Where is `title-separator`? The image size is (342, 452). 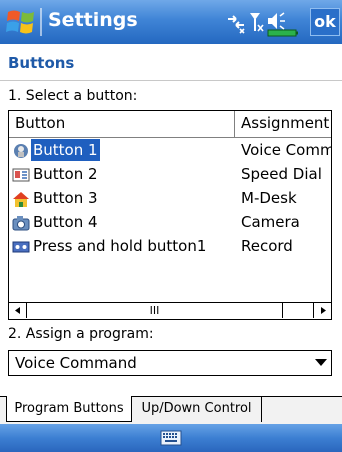 title-separator is located at coordinates (41, 22).